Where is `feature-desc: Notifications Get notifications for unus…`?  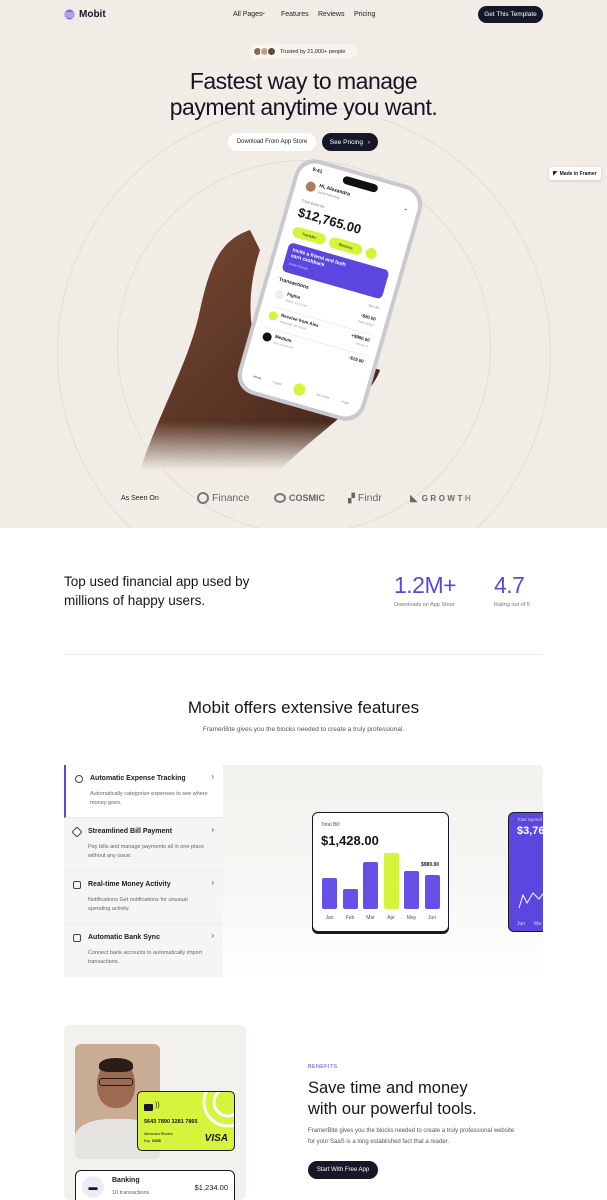 feature-desc: Notifications Get notifications for unus… is located at coordinates (138, 904).